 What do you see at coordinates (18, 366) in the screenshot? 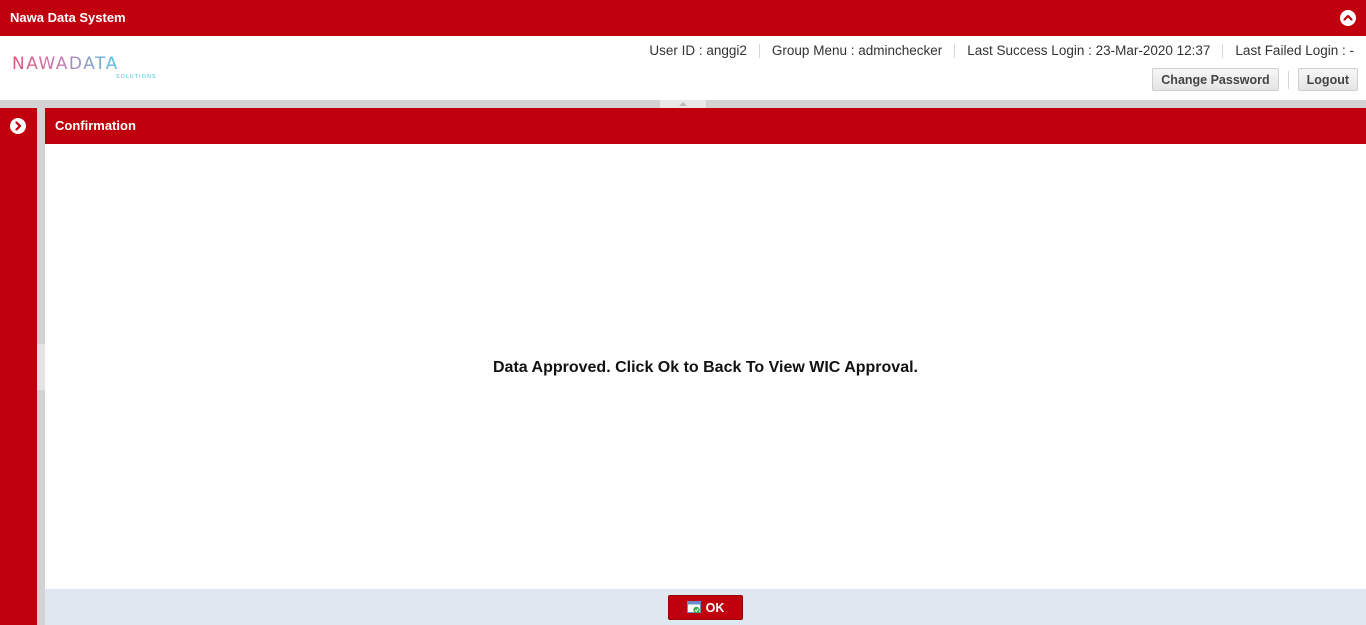
I see `sidebar` at bounding box center [18, 366].